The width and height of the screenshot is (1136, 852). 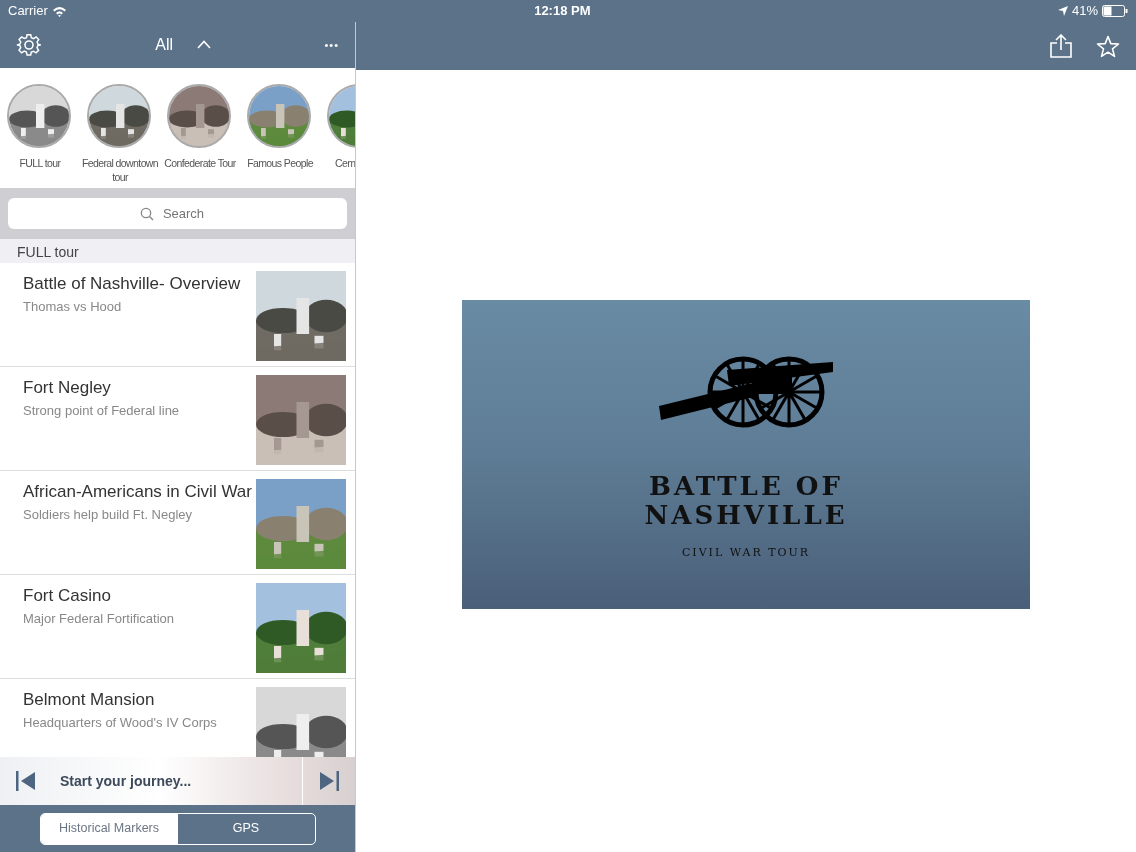 I want to click on tour-name: Cem, so click(x=345, y=163).